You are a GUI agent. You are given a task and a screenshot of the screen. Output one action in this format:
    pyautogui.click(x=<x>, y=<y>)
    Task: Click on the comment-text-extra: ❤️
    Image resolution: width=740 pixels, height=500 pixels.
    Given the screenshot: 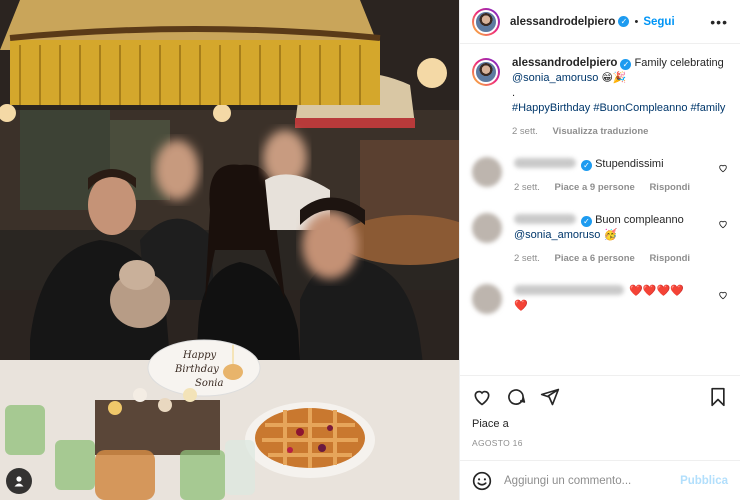 What is the action you would take?
    pyautogui.click(x=521, y=306)
    